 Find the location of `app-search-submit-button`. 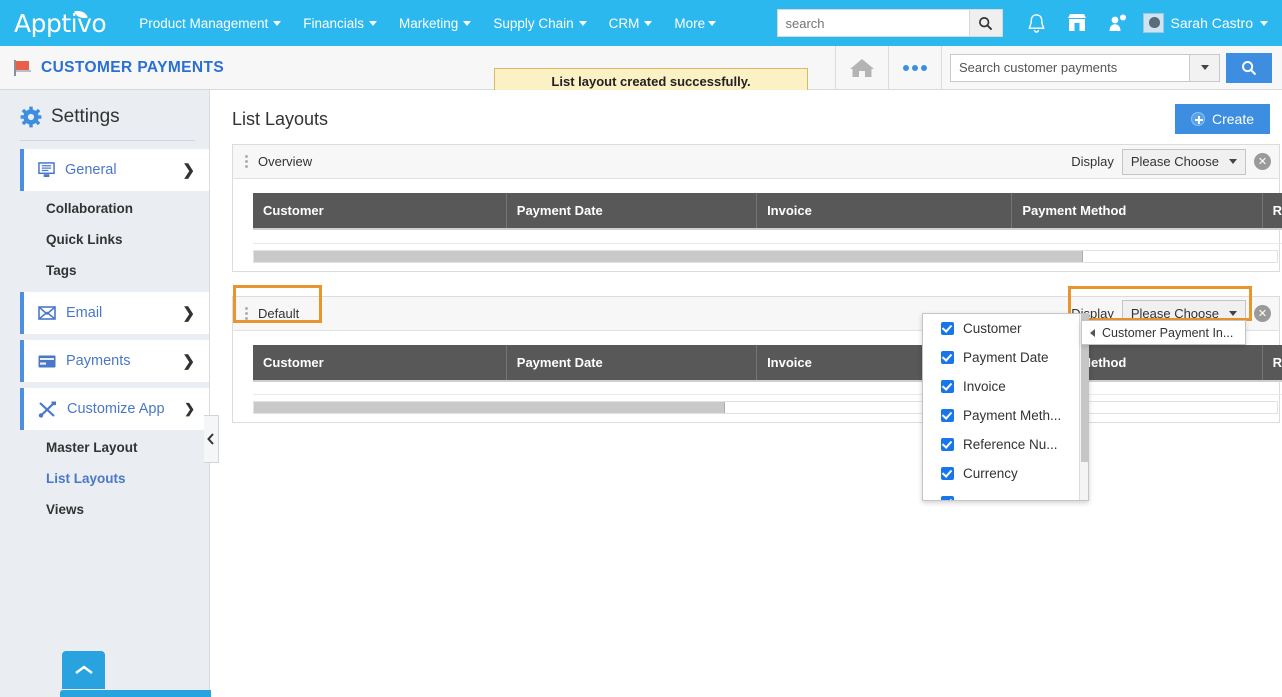

app-search-submit-button is located at coordinates (1249, 67).